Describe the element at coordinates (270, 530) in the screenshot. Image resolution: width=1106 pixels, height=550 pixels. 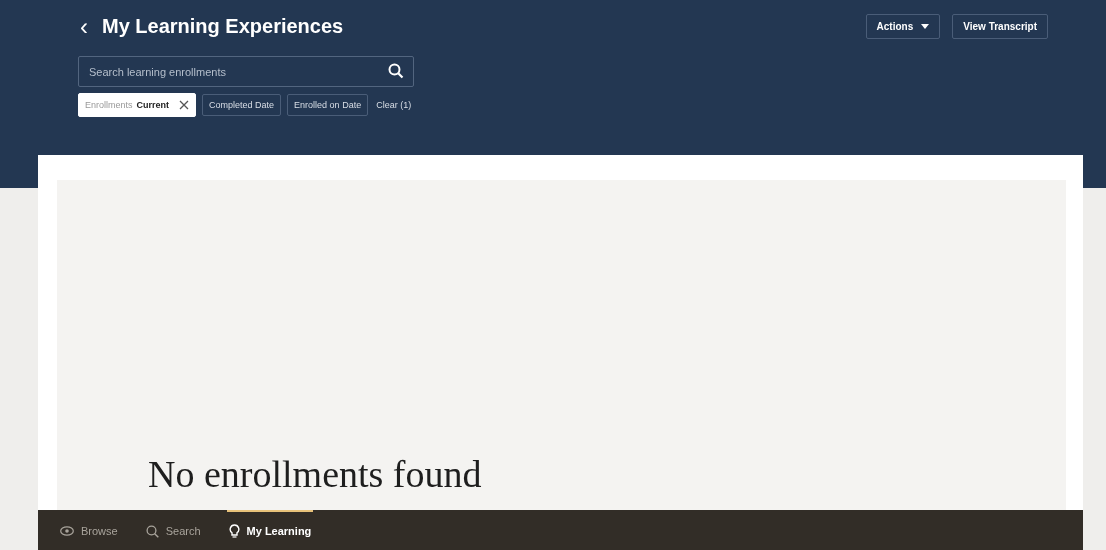
I see `nav-tab: My Learning` at that location.